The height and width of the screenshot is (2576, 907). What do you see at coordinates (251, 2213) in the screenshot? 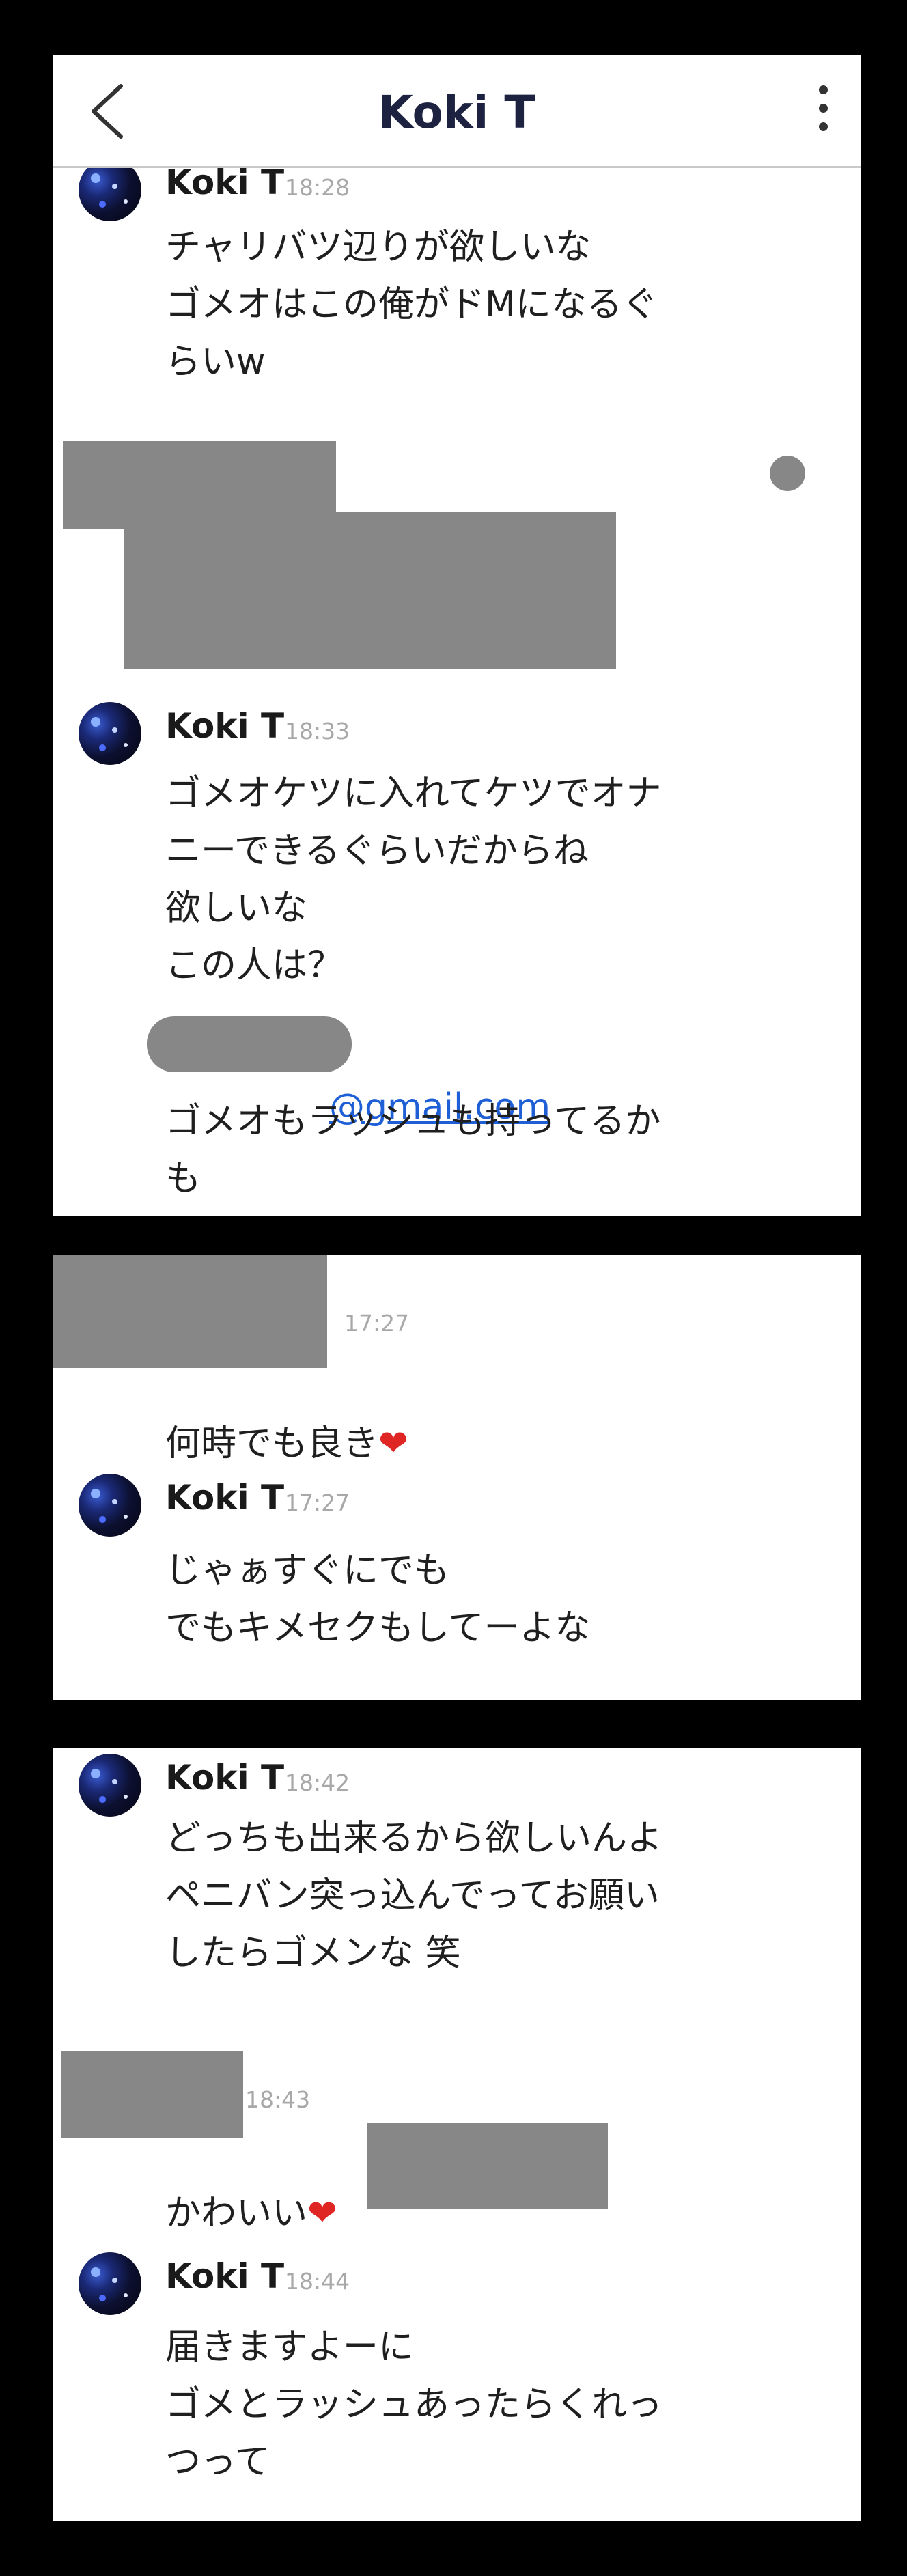
I see `message-text: かわいい❤` at bounding box center [251, 2213].